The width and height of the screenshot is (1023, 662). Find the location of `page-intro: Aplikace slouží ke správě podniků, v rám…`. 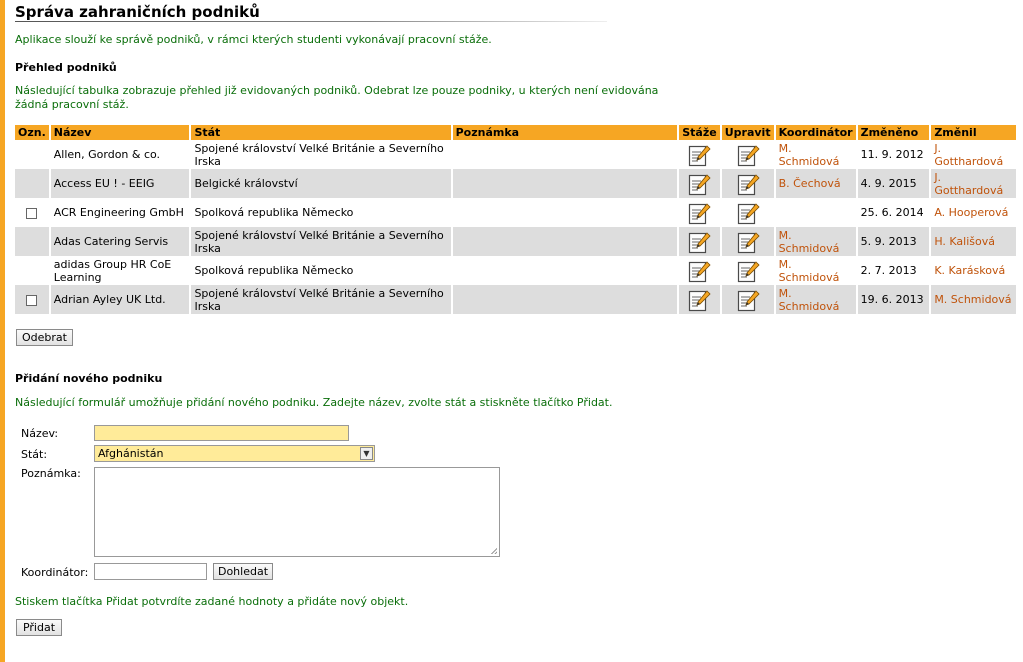

page-intro: Aplikace slouží ke správě podniků, v rám… is located at coordinates (253, 39).